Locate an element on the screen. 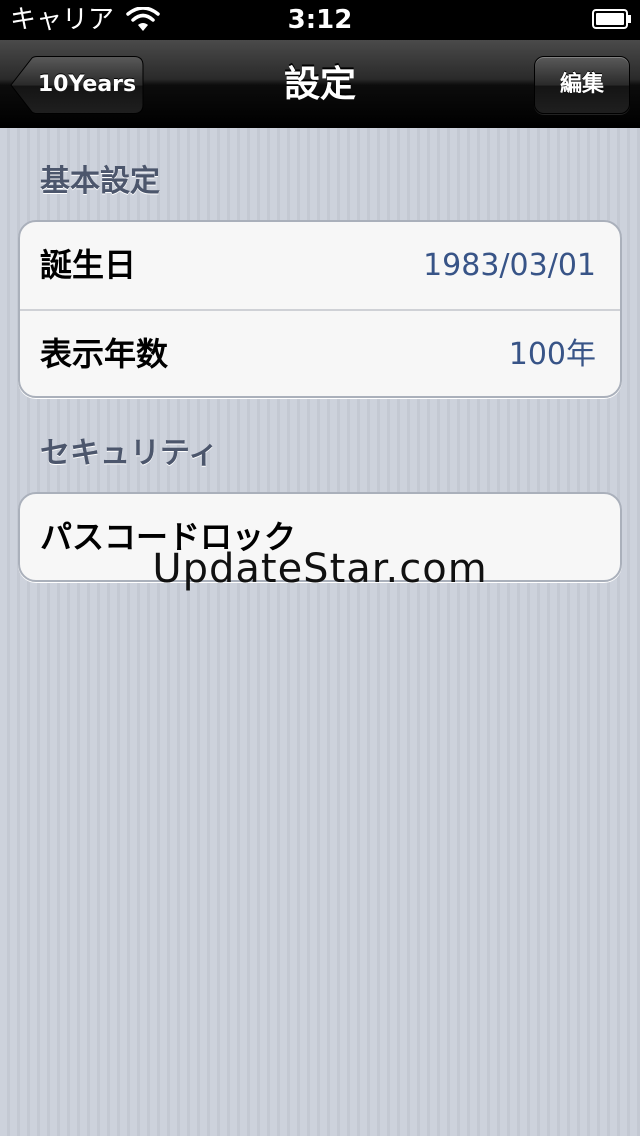  status-time: 3:12 is located at coordinates (320, 20).